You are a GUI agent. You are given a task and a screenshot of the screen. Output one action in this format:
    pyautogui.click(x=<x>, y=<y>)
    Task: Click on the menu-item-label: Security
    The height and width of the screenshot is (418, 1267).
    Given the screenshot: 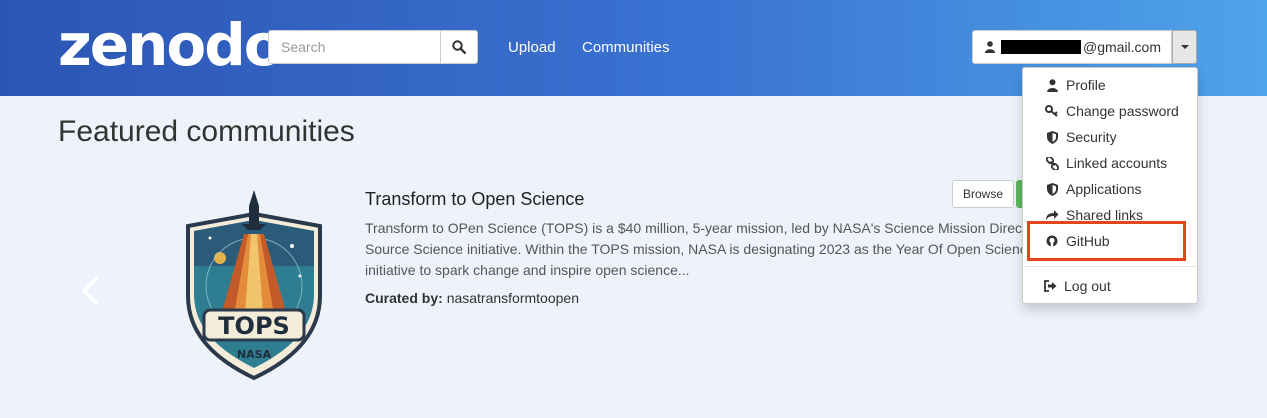 What is the action you would take?
    pyautogui.click(x=1091, y=137)
    